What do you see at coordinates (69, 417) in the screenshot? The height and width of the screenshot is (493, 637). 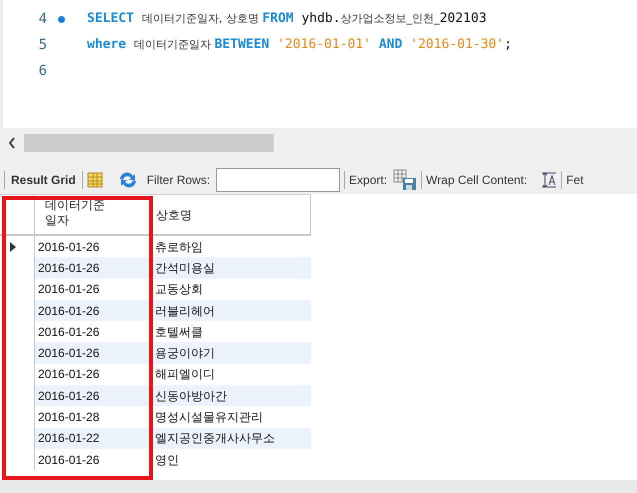 I see `table-cell-text: 2016-01-28` at bounding box center [69, 417].